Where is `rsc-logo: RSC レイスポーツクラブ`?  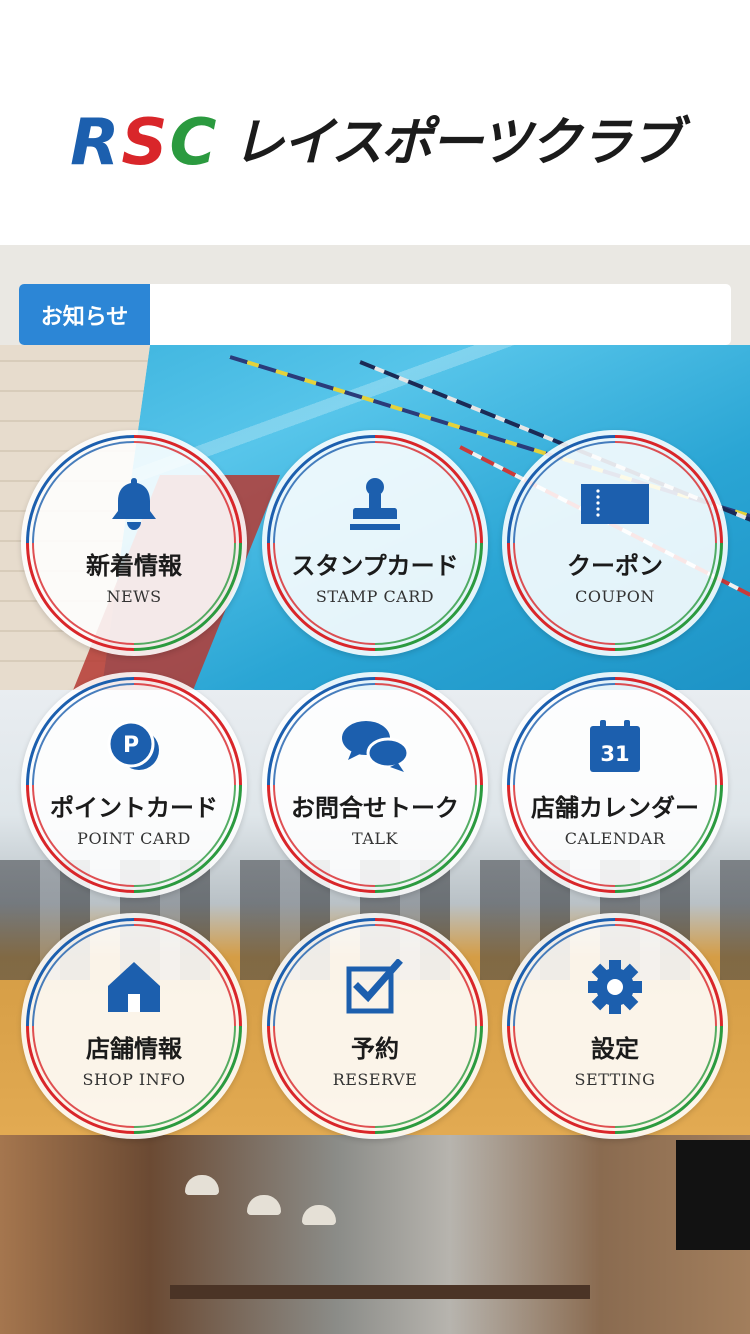 rsc-logo: RSC レイスポーツクラブ is located at coordinates (376, 142).